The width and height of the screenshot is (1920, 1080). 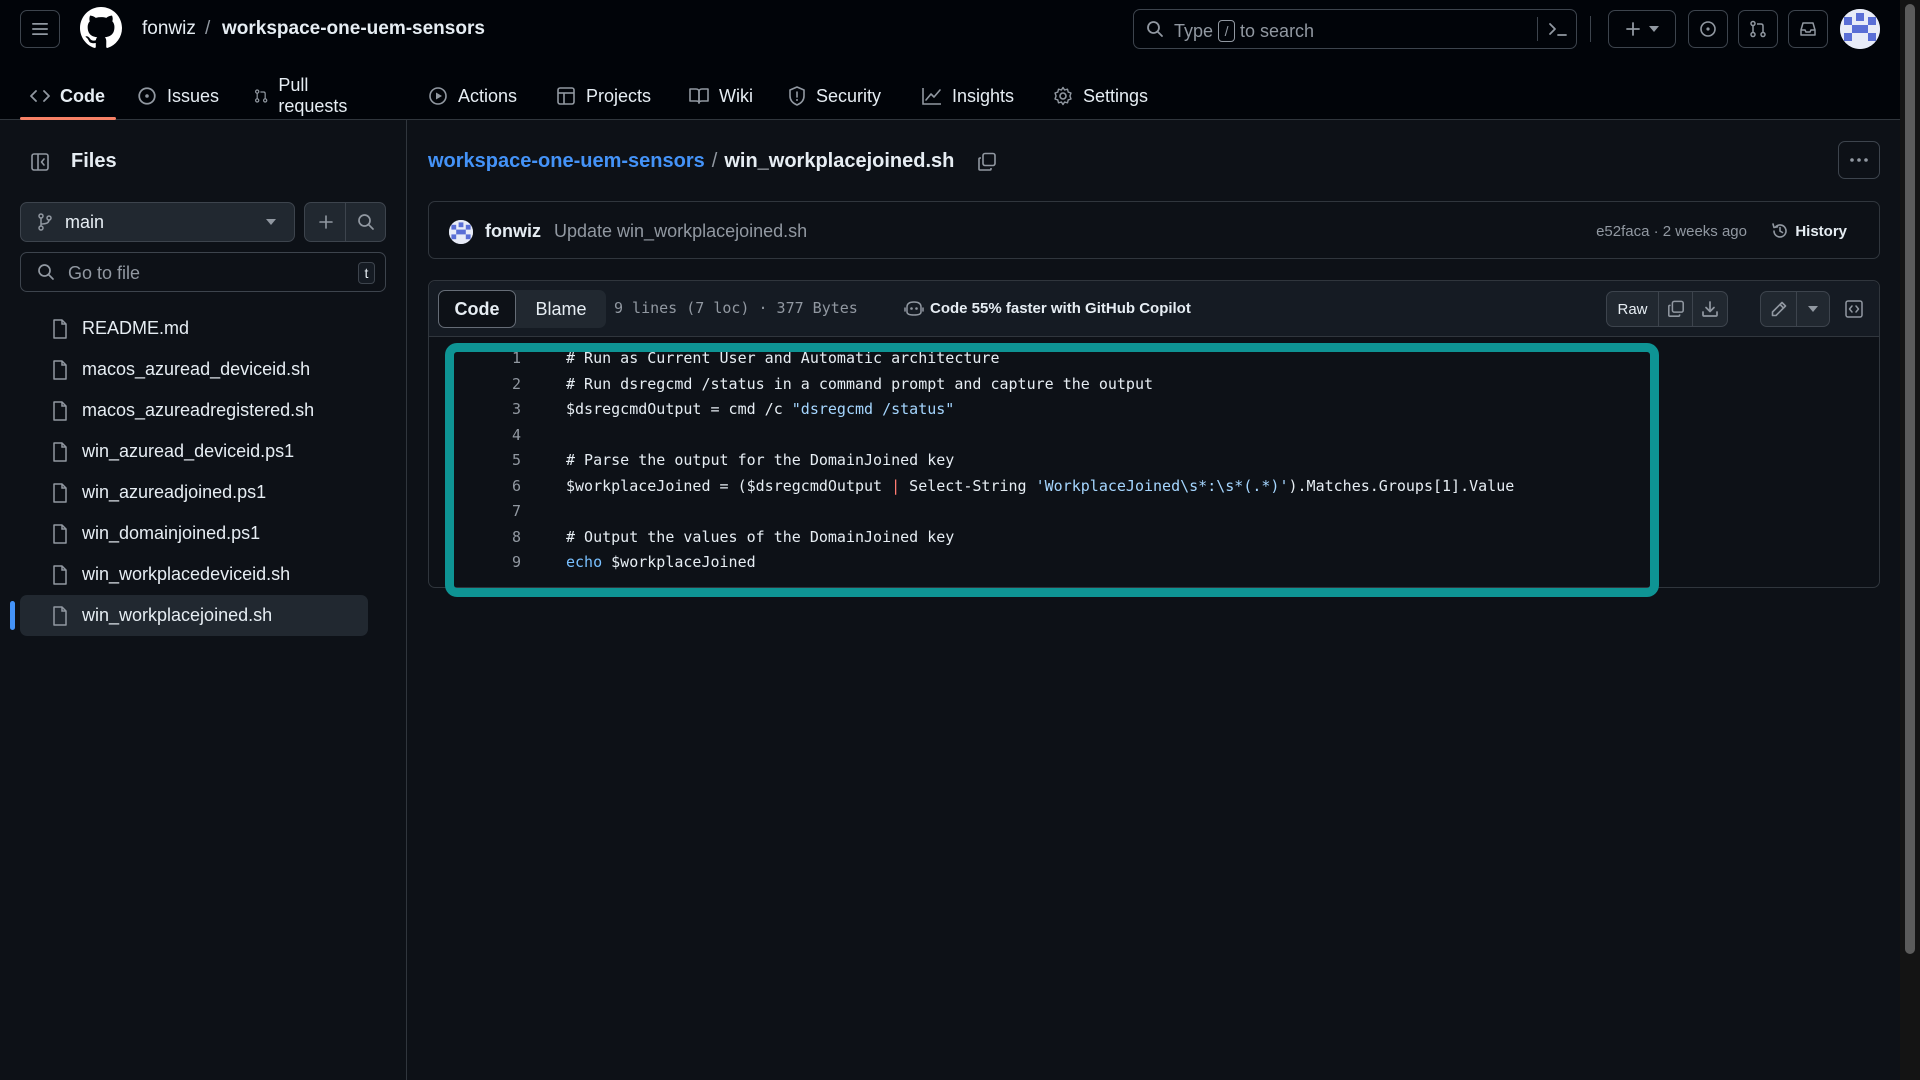 What do you see at coordinates (1809, 231) in the screenshot?
I see `history-button: History` at bounding box center [1809, 231].